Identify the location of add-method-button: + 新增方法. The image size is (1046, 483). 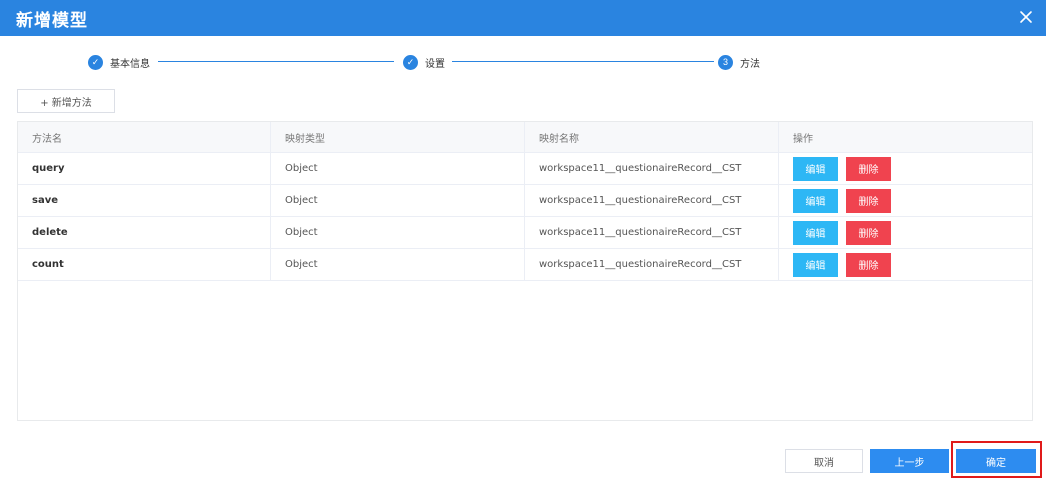
(66, 101).